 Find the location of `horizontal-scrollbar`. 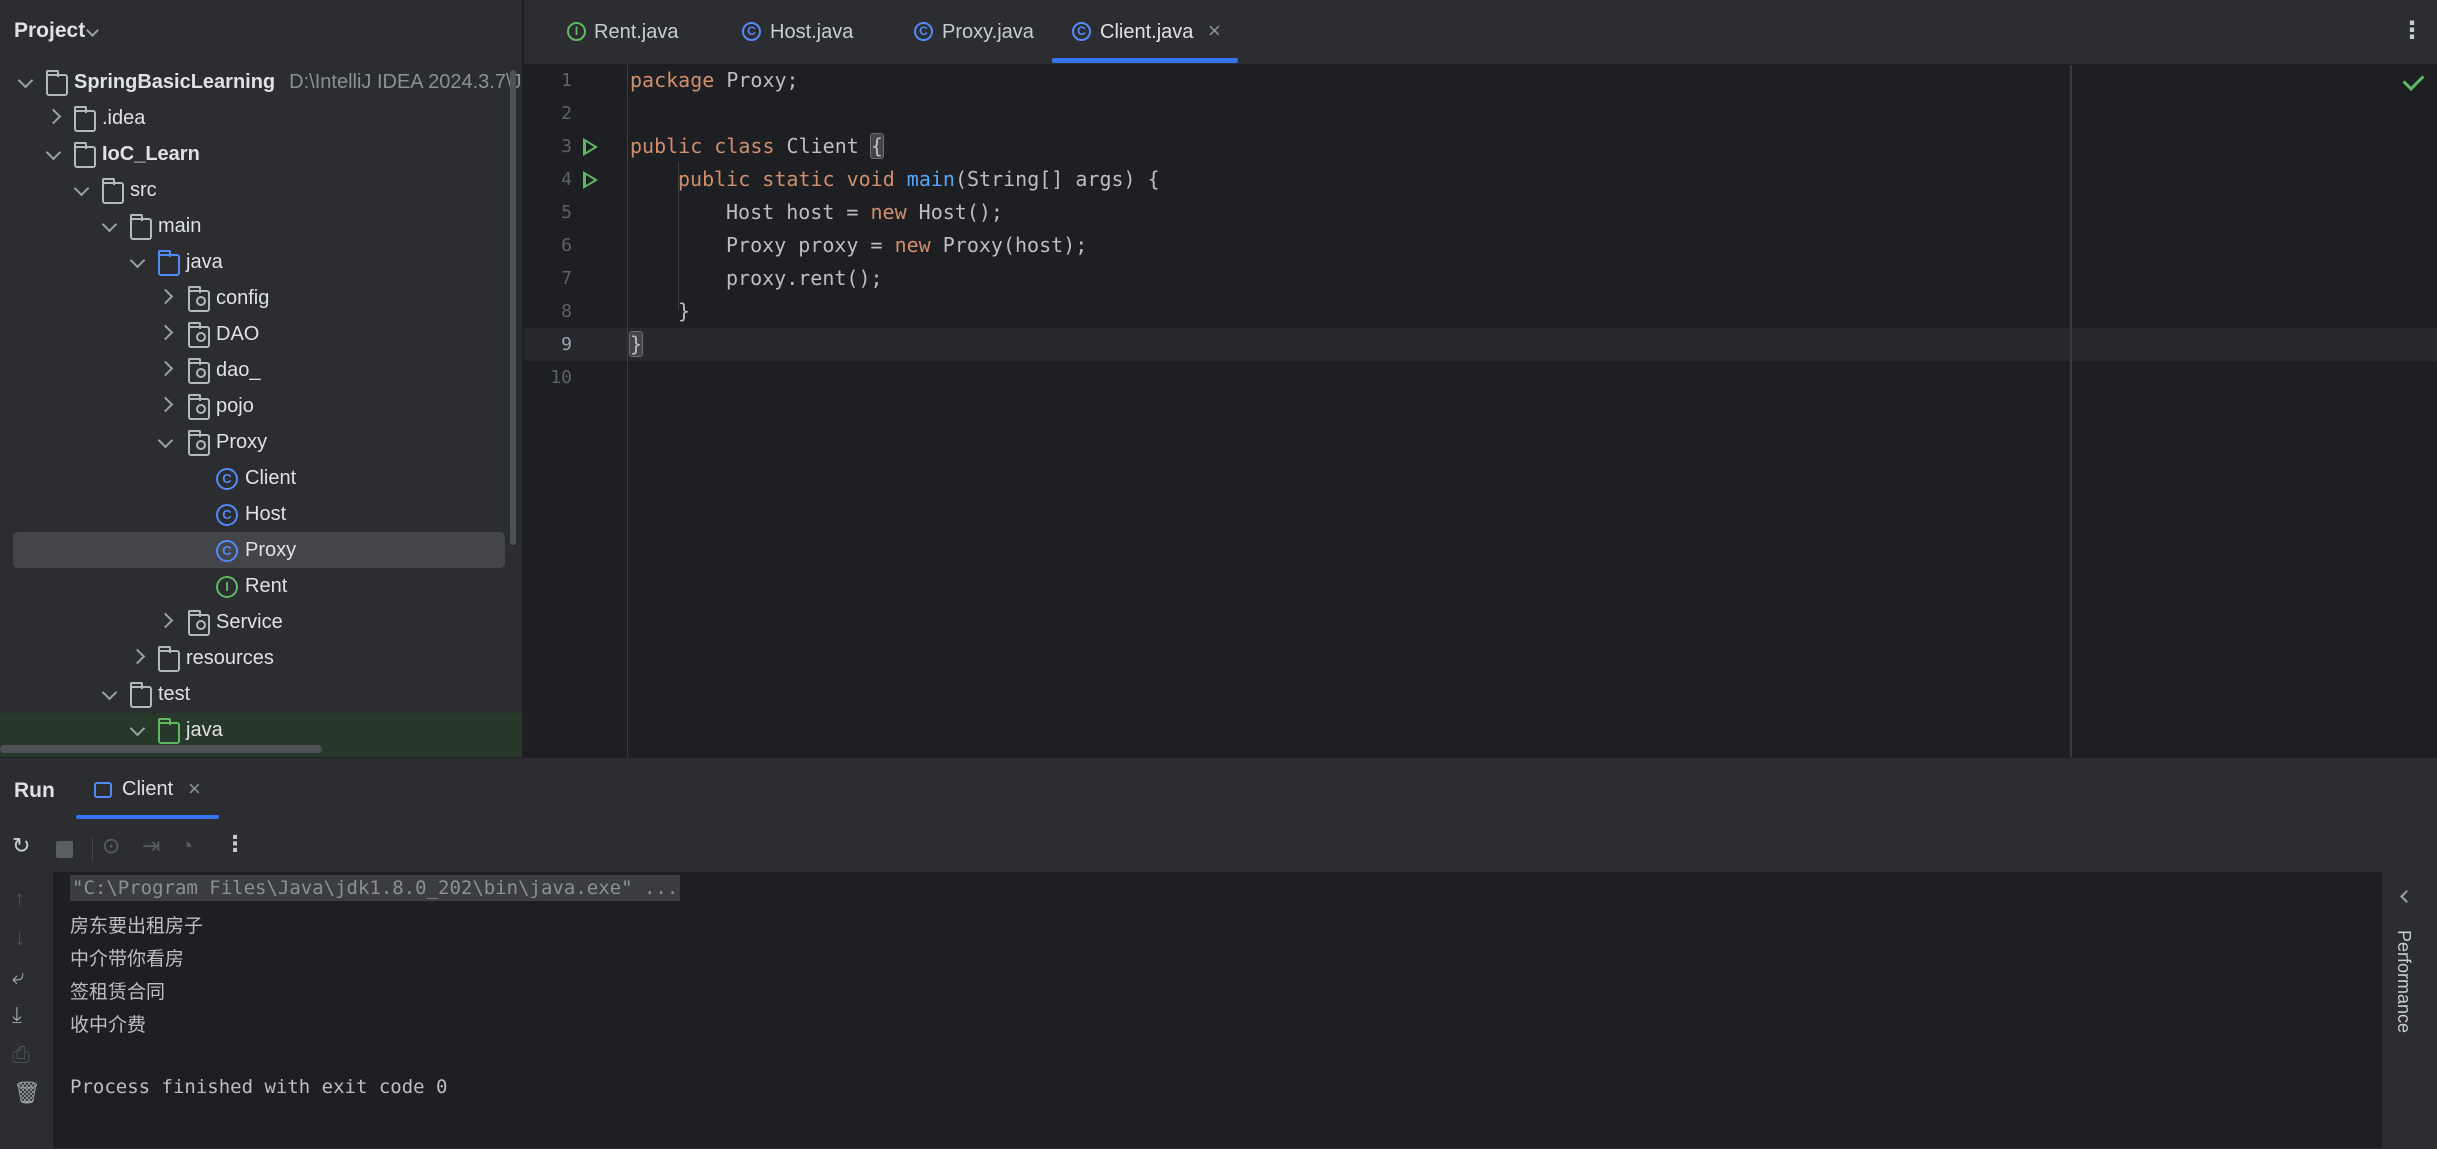

horizontal-scrollbar is located at coordinates (161, 749).